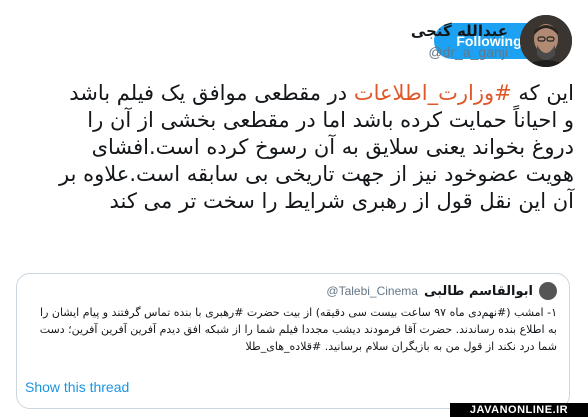 This screenshot has width=588, height=417. I want to click on quoted-tweet-header: ابوالقاسم طالبی @Talebi_Cinema, so click(441, 291).